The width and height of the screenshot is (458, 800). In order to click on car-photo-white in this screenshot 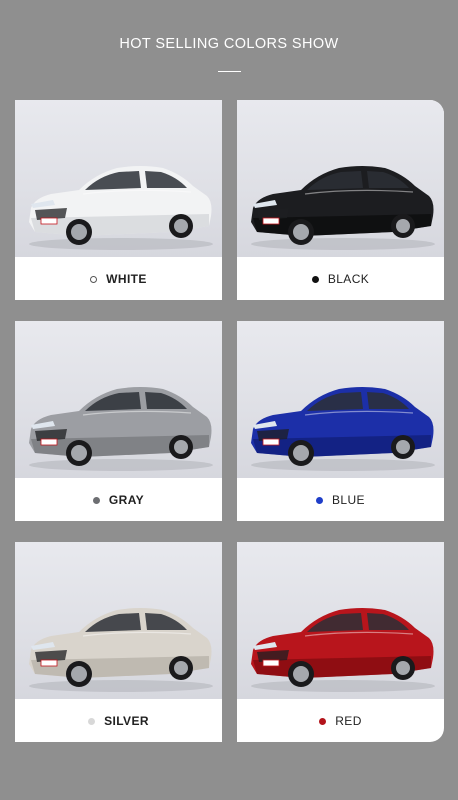, I will do `click(118, 178)`.